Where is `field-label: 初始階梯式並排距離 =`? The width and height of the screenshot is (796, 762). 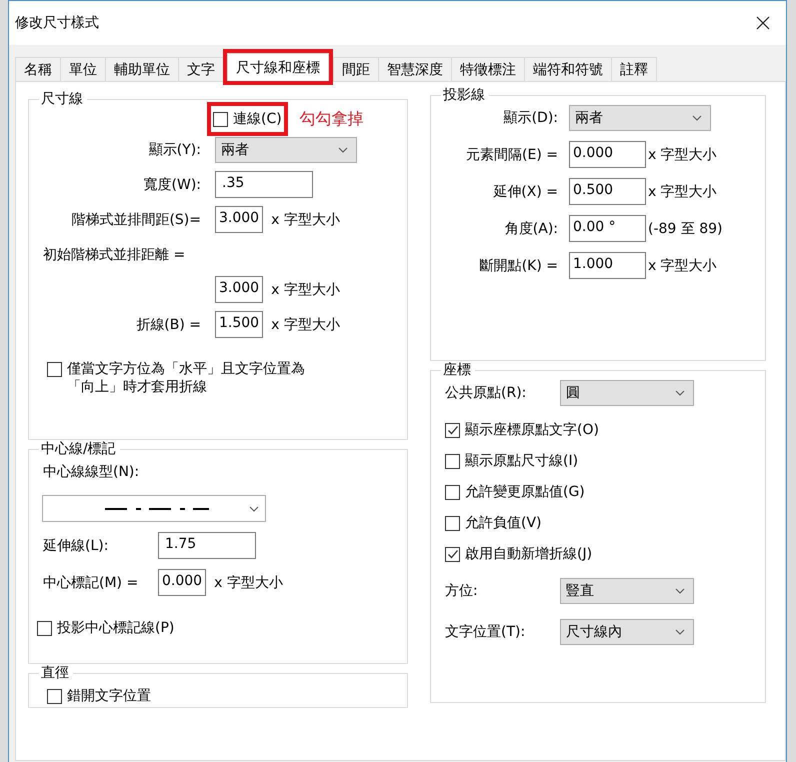
field-label: 初始階梯式並排距離 = is located at coordinates (114, 255).